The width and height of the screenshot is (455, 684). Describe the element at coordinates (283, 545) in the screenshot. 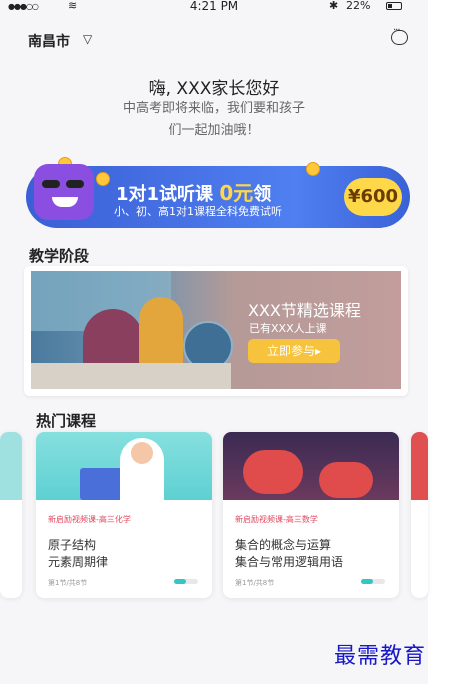

I see `course-title: 集合的概念与运算` at that location.